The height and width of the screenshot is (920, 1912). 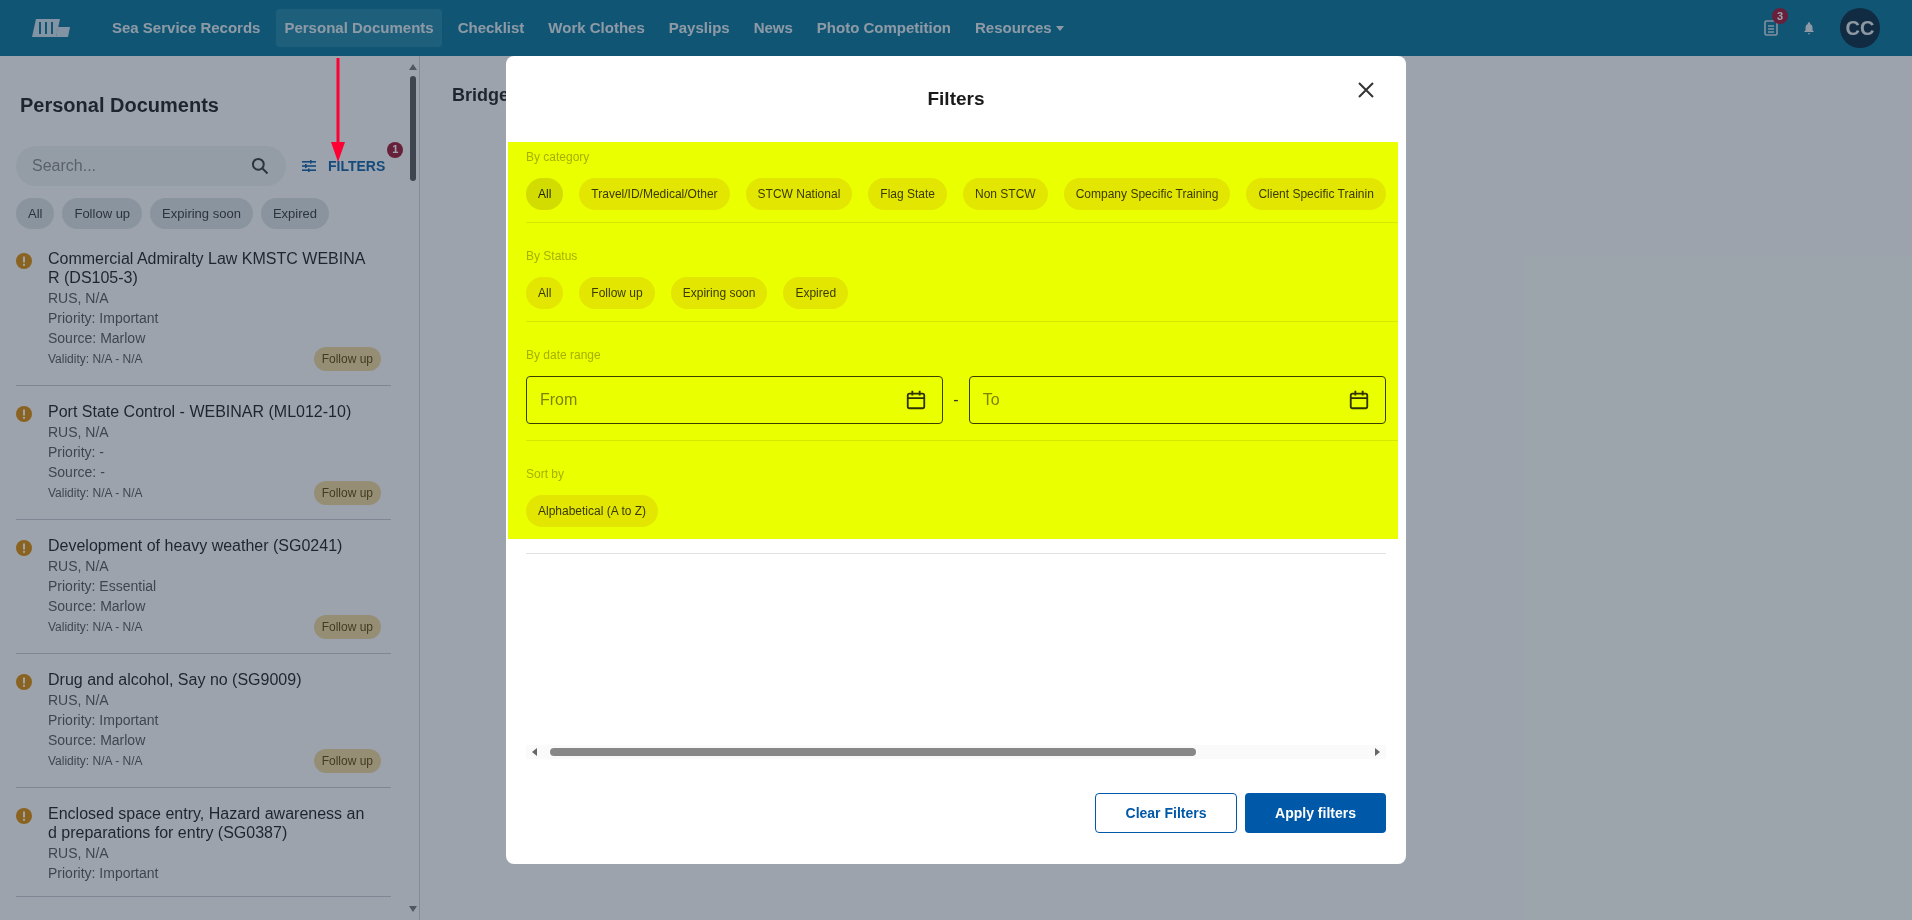 What do you see at coordinates (552, 256) in the screenshot?
I see `section-label: By Status` at bounding box center [552, 256].